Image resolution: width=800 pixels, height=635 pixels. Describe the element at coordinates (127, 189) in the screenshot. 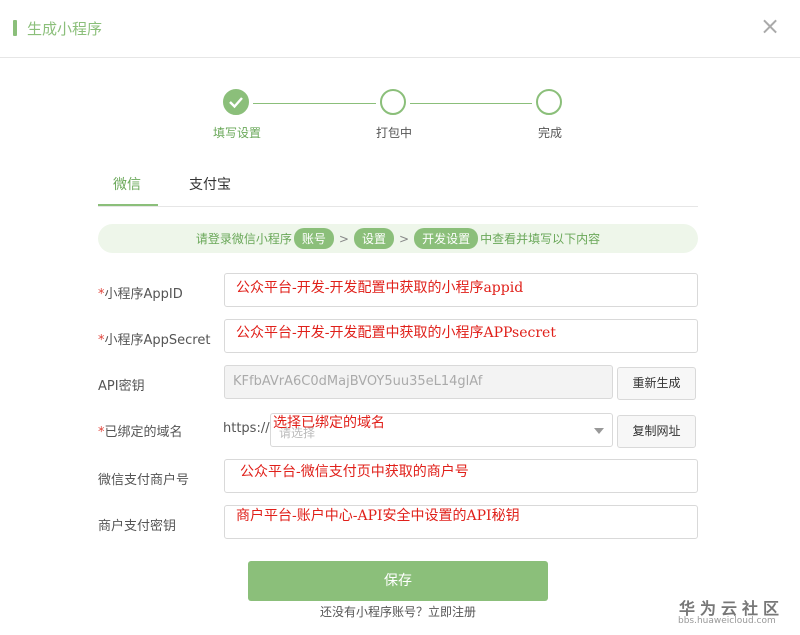

I see `tab-wechat: 微信` at that location.